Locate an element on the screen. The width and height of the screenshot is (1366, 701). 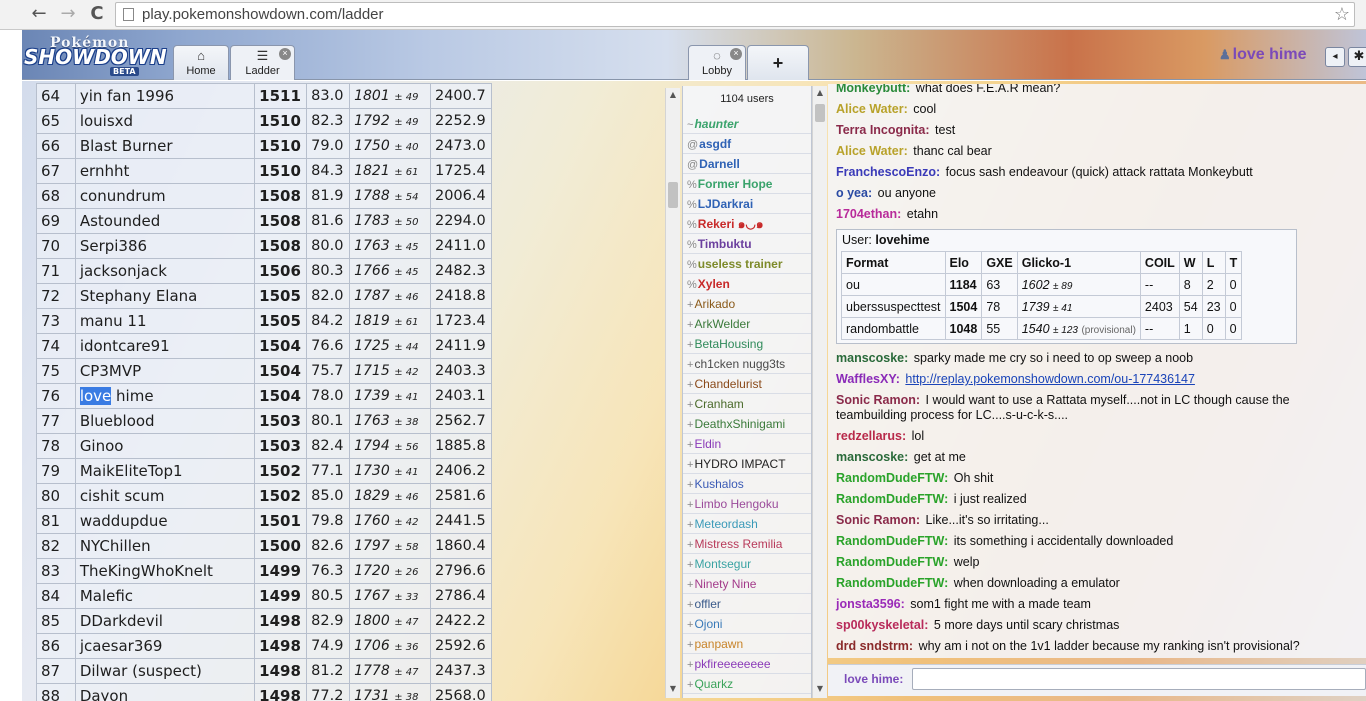
chat-username: 1704ethan: is located at coordinates (868, 214).